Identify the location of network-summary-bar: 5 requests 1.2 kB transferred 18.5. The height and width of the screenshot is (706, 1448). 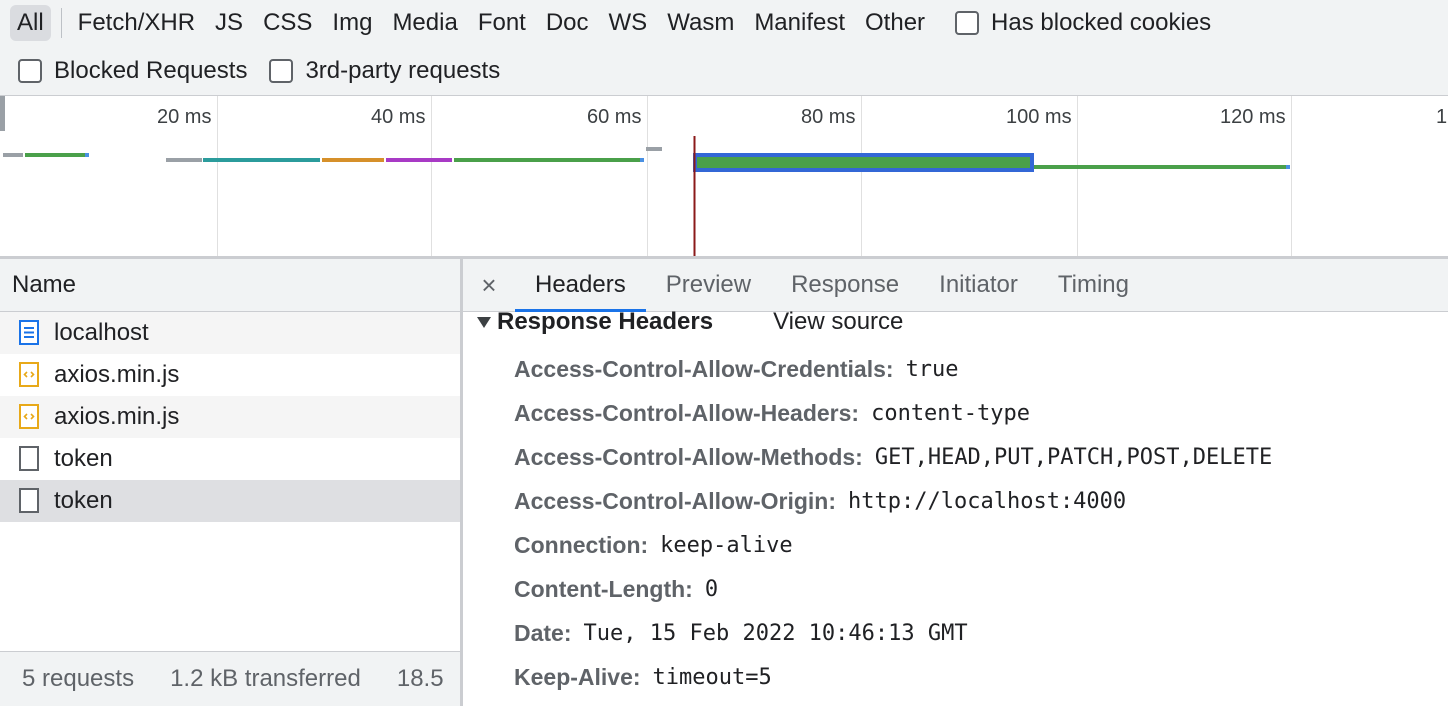
(230, 678).